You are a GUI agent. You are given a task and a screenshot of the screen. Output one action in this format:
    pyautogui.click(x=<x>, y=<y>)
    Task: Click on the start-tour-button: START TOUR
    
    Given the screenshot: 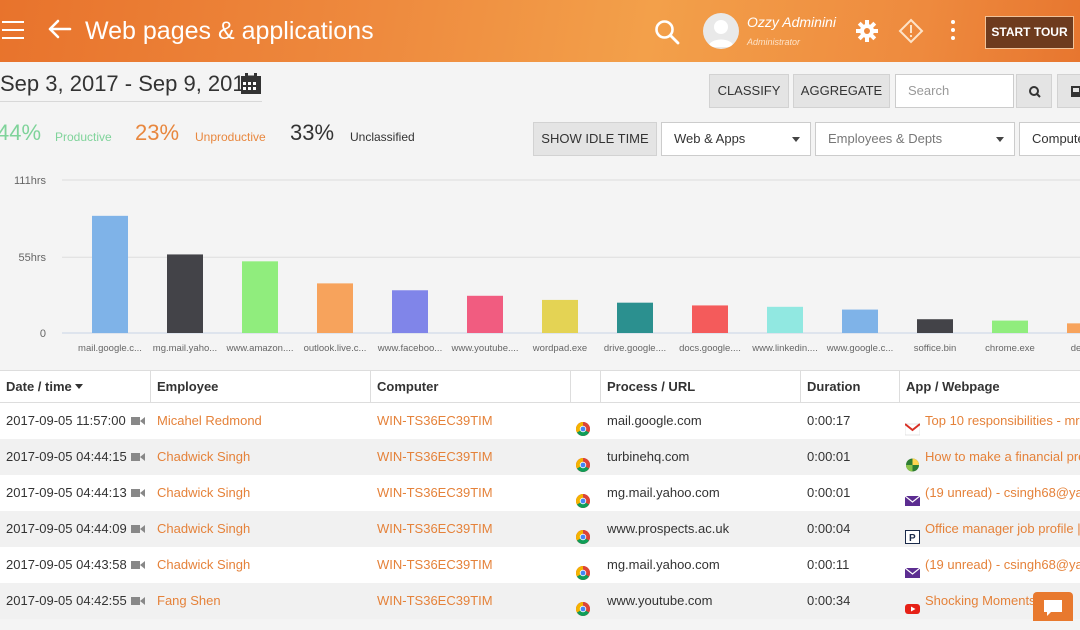 What is the action you would take?
    pyautogui.click(x=1029, y=32)
    